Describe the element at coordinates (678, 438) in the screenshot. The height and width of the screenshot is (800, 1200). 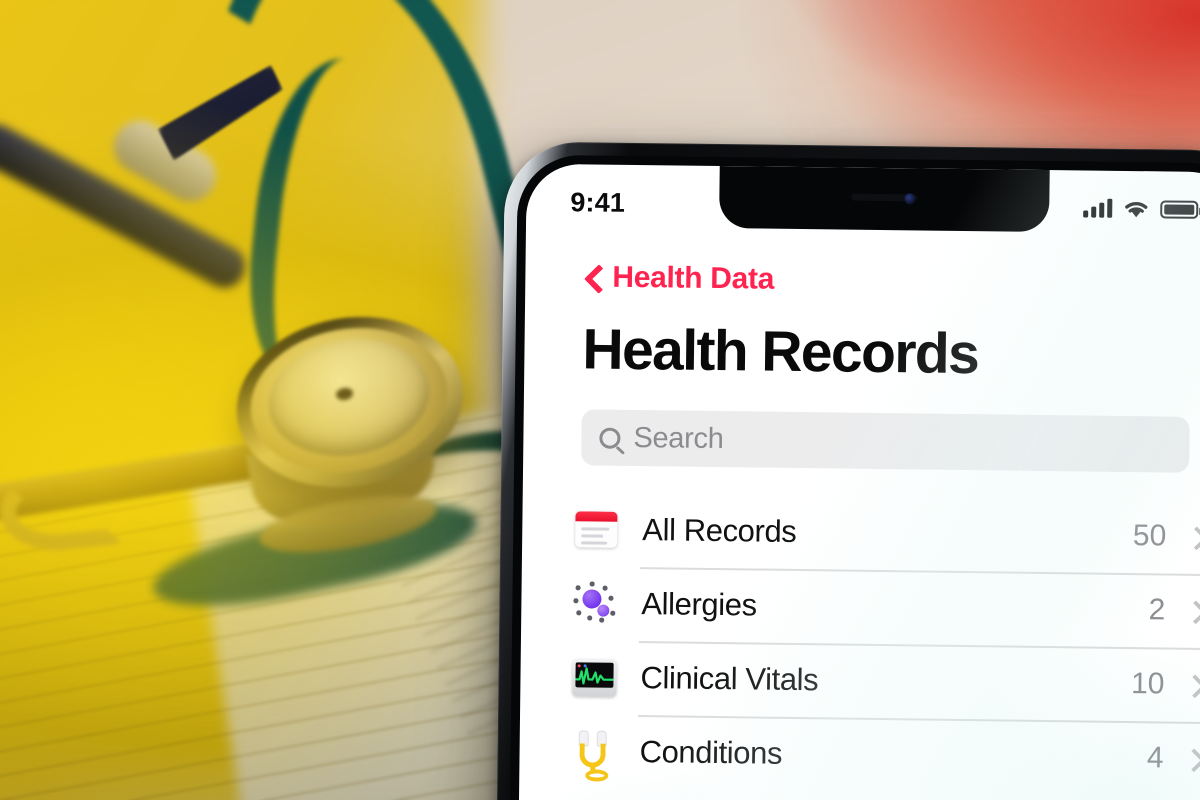
I see `search-placeholder: Search` at that location.